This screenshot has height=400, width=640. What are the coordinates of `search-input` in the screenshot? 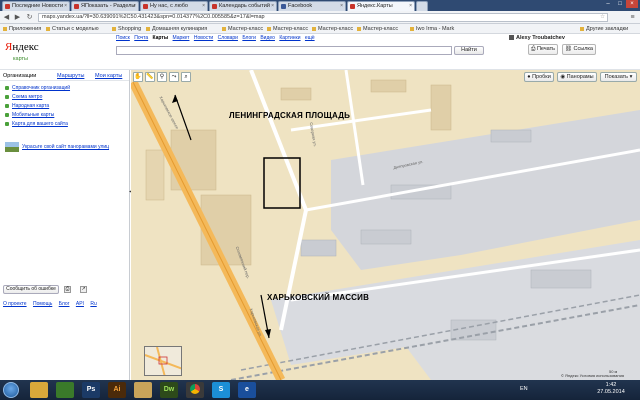 It's located at (284, 50).